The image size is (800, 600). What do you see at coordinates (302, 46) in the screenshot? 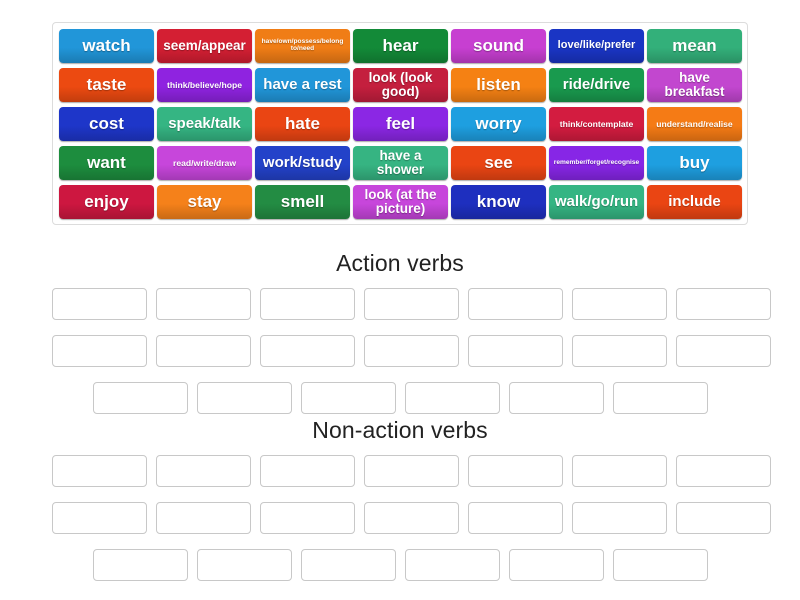
I see `word-tile: have/own/possess/belong to/need` at bounding box center [302, 46].